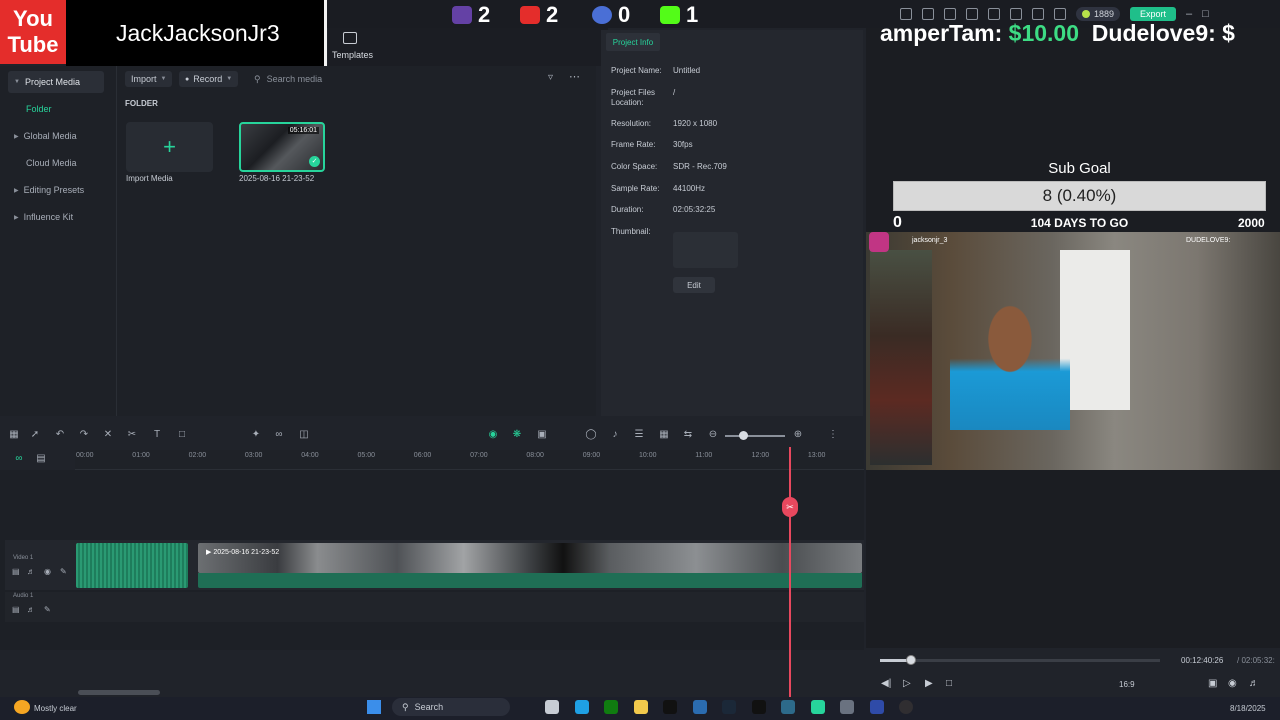  I want to click on layout-icon: ▦, so click(14, 435).